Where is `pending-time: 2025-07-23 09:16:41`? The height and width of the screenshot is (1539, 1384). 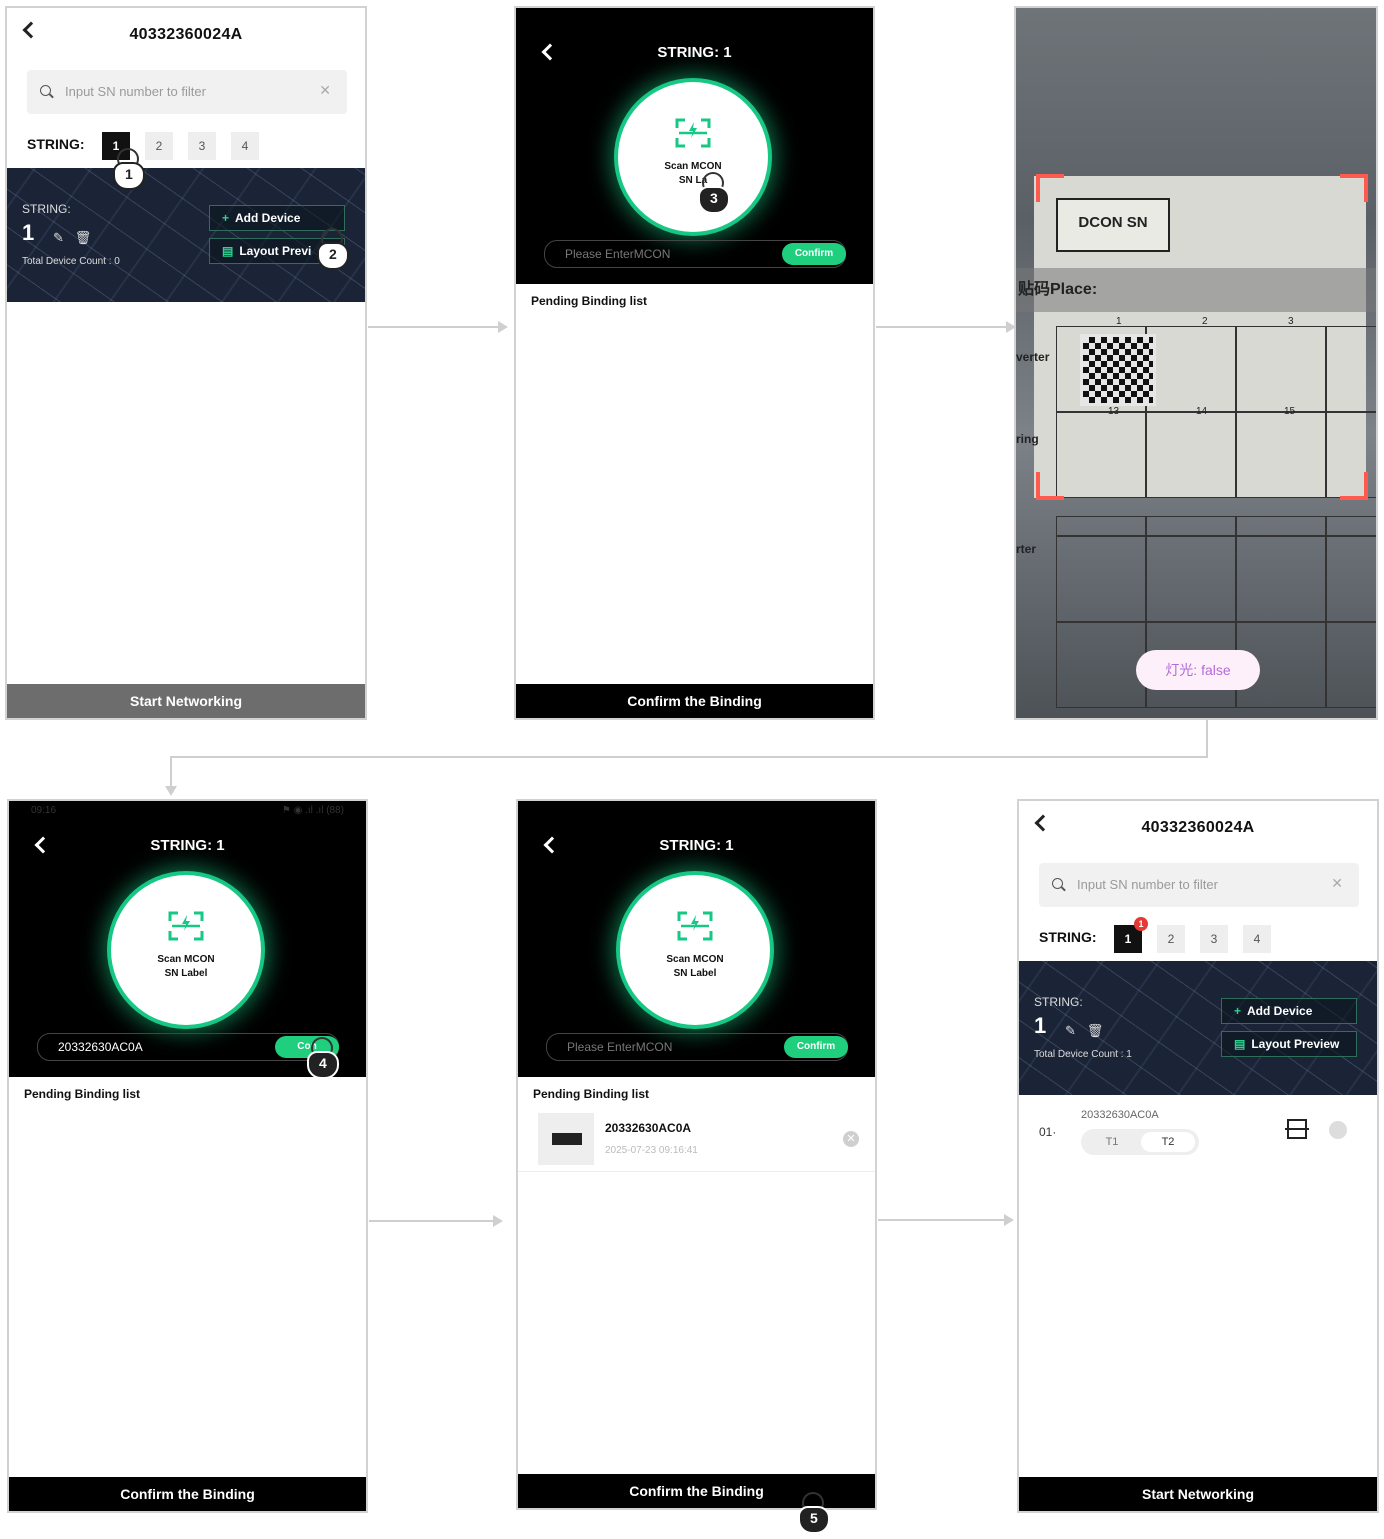
pending-time: 2025-07-23 09:16:41 is located at coordinates (651, 1150).